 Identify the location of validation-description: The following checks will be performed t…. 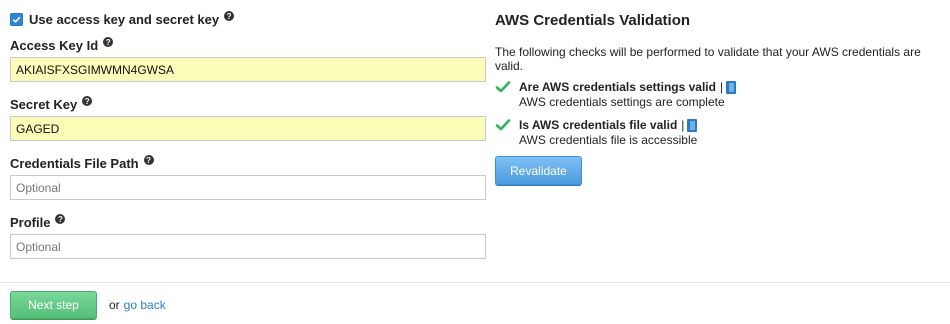
(708, 59).